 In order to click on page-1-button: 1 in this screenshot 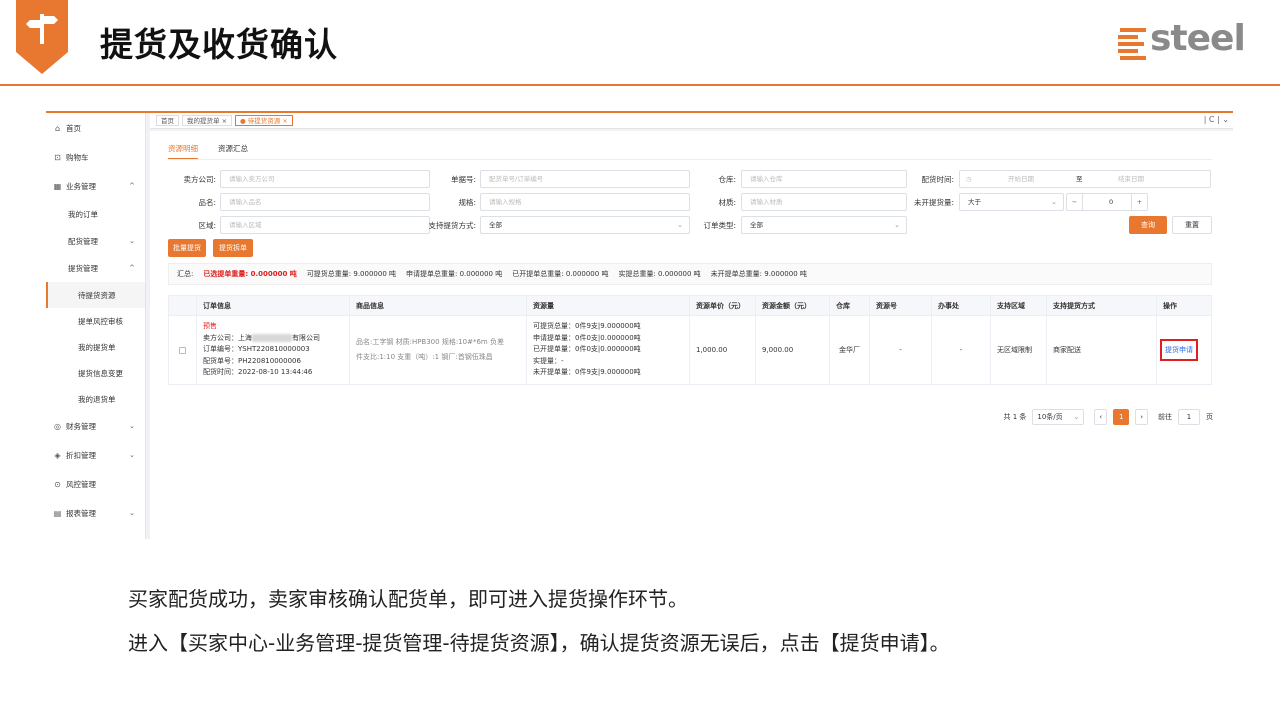, I will do `click(1121, 417)`.